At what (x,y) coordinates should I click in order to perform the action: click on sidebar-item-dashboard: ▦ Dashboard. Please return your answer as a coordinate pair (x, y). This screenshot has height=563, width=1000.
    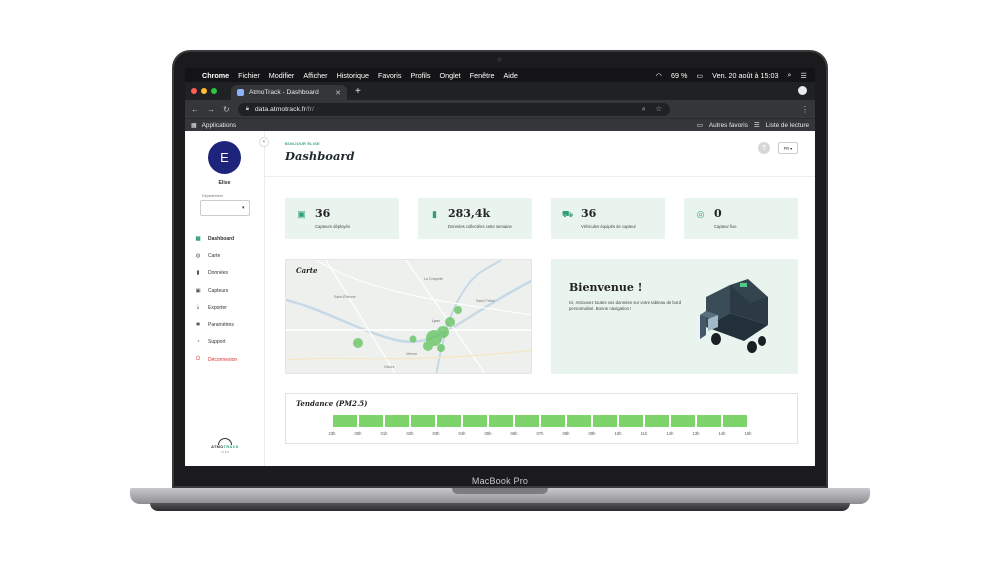
    Looking at the image, I should click on (224, 238).